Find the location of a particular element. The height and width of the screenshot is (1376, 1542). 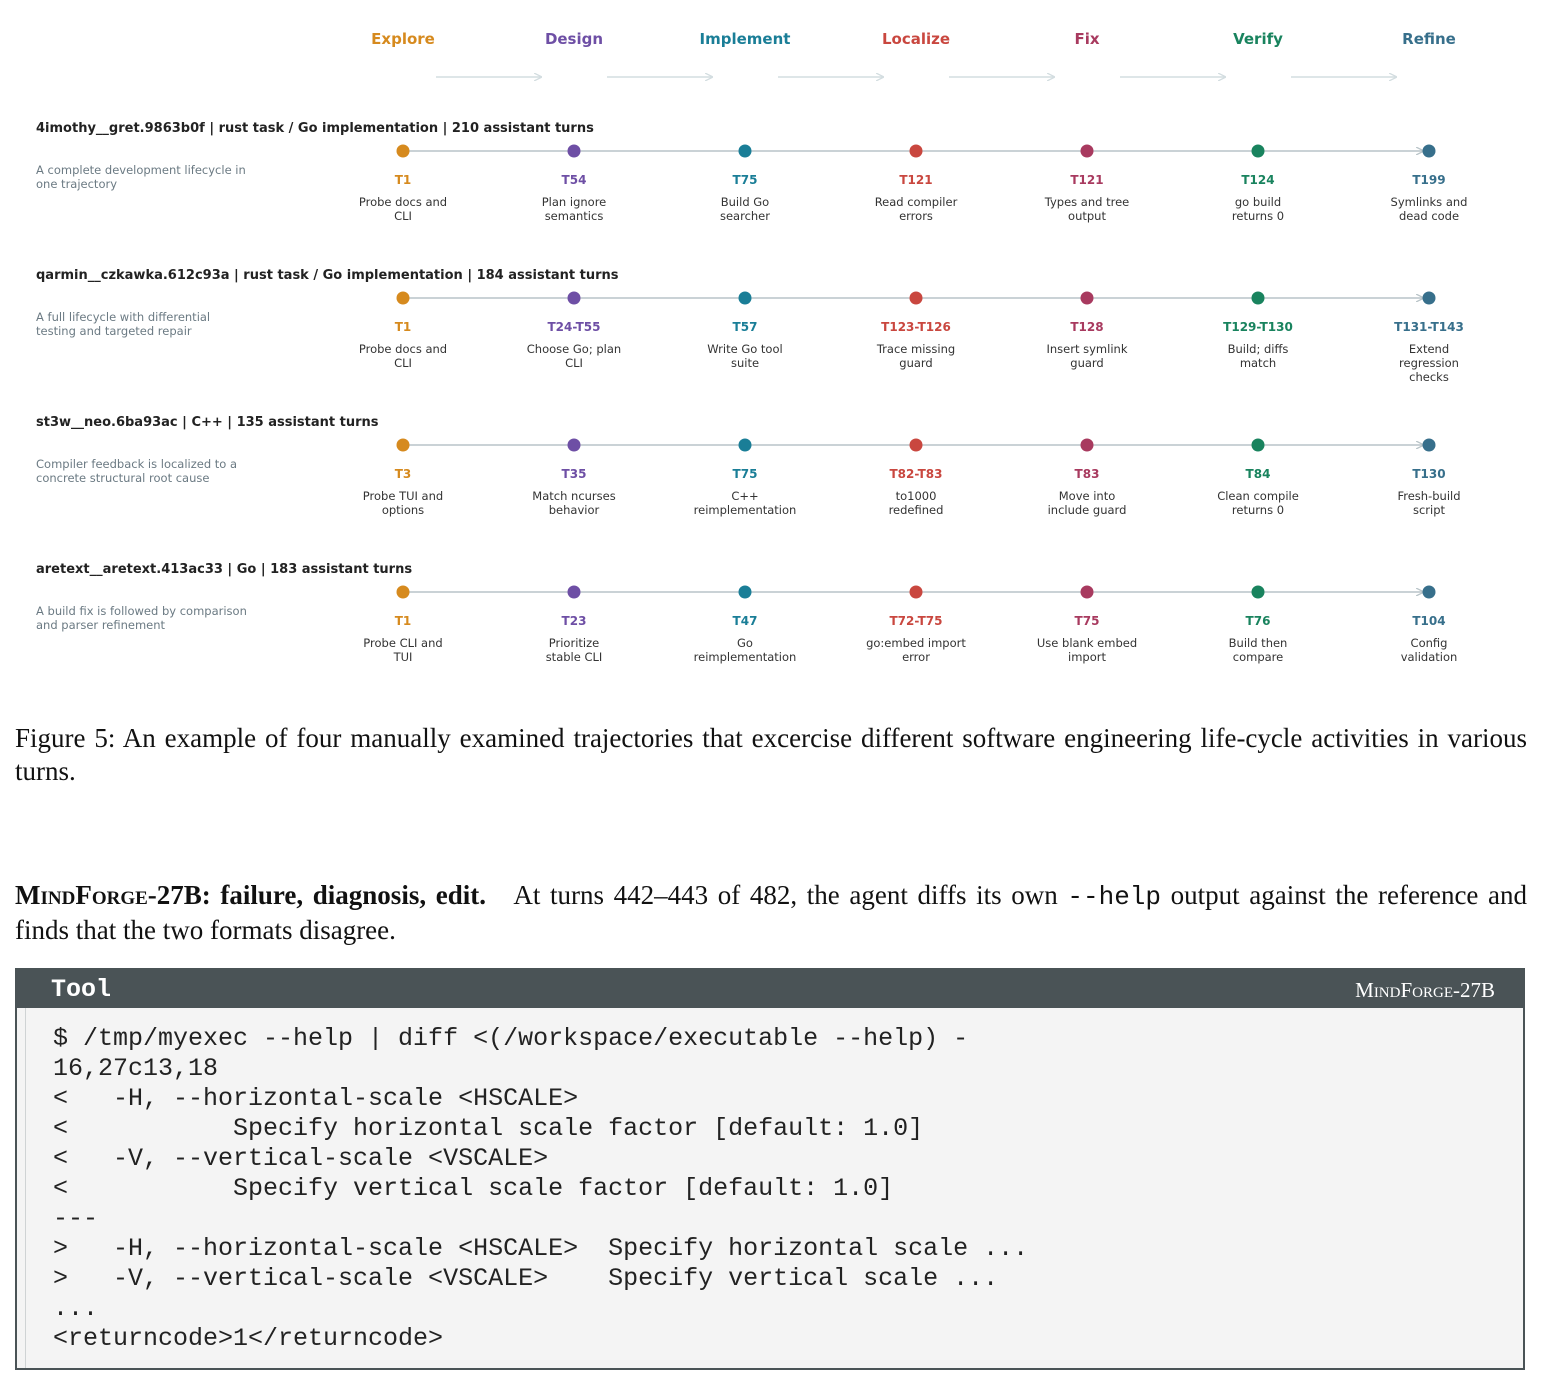

stage-label-localize: Localize is located at coordinates (916, 39).